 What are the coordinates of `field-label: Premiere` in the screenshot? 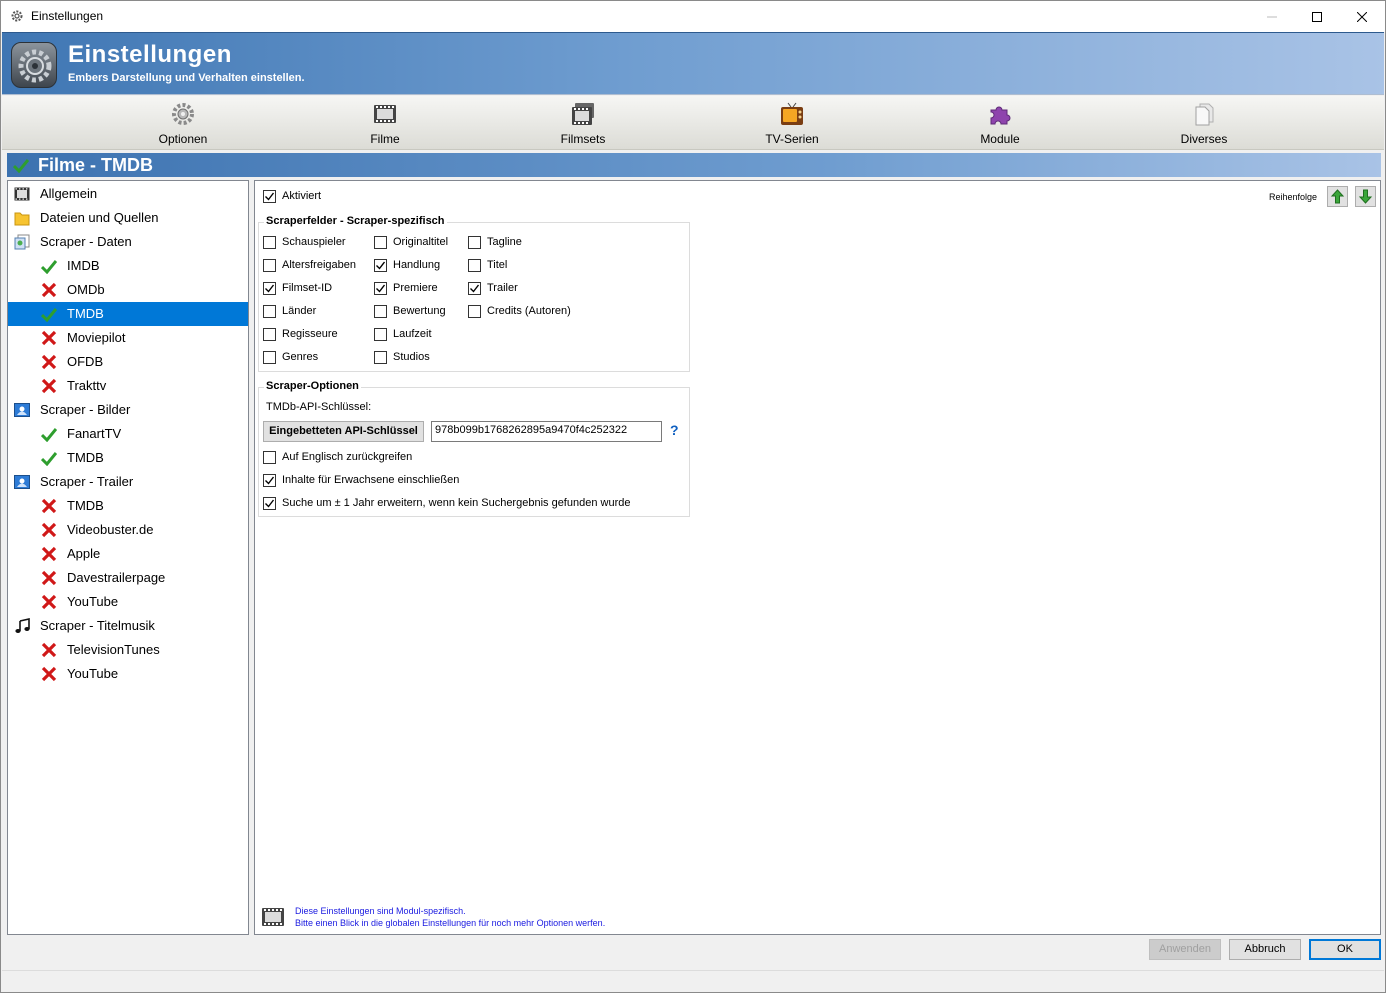 It's located at (415, 288).